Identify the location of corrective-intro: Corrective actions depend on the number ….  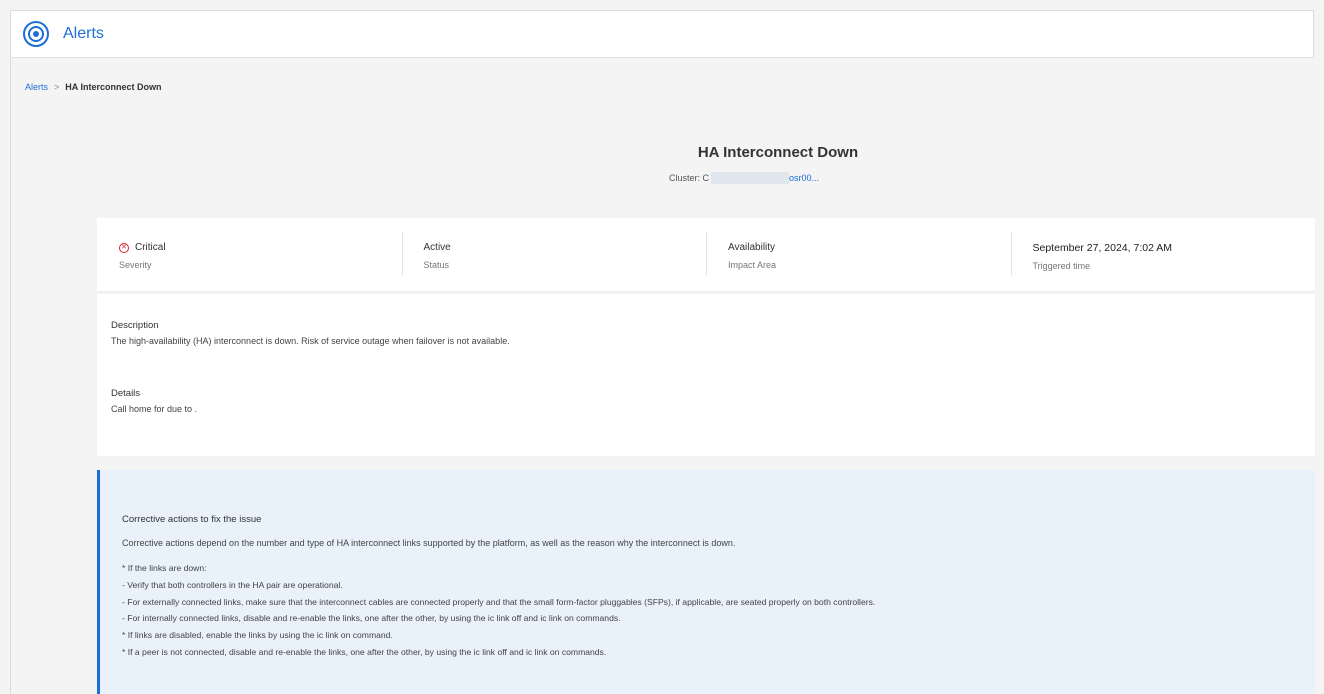
(429, 543).